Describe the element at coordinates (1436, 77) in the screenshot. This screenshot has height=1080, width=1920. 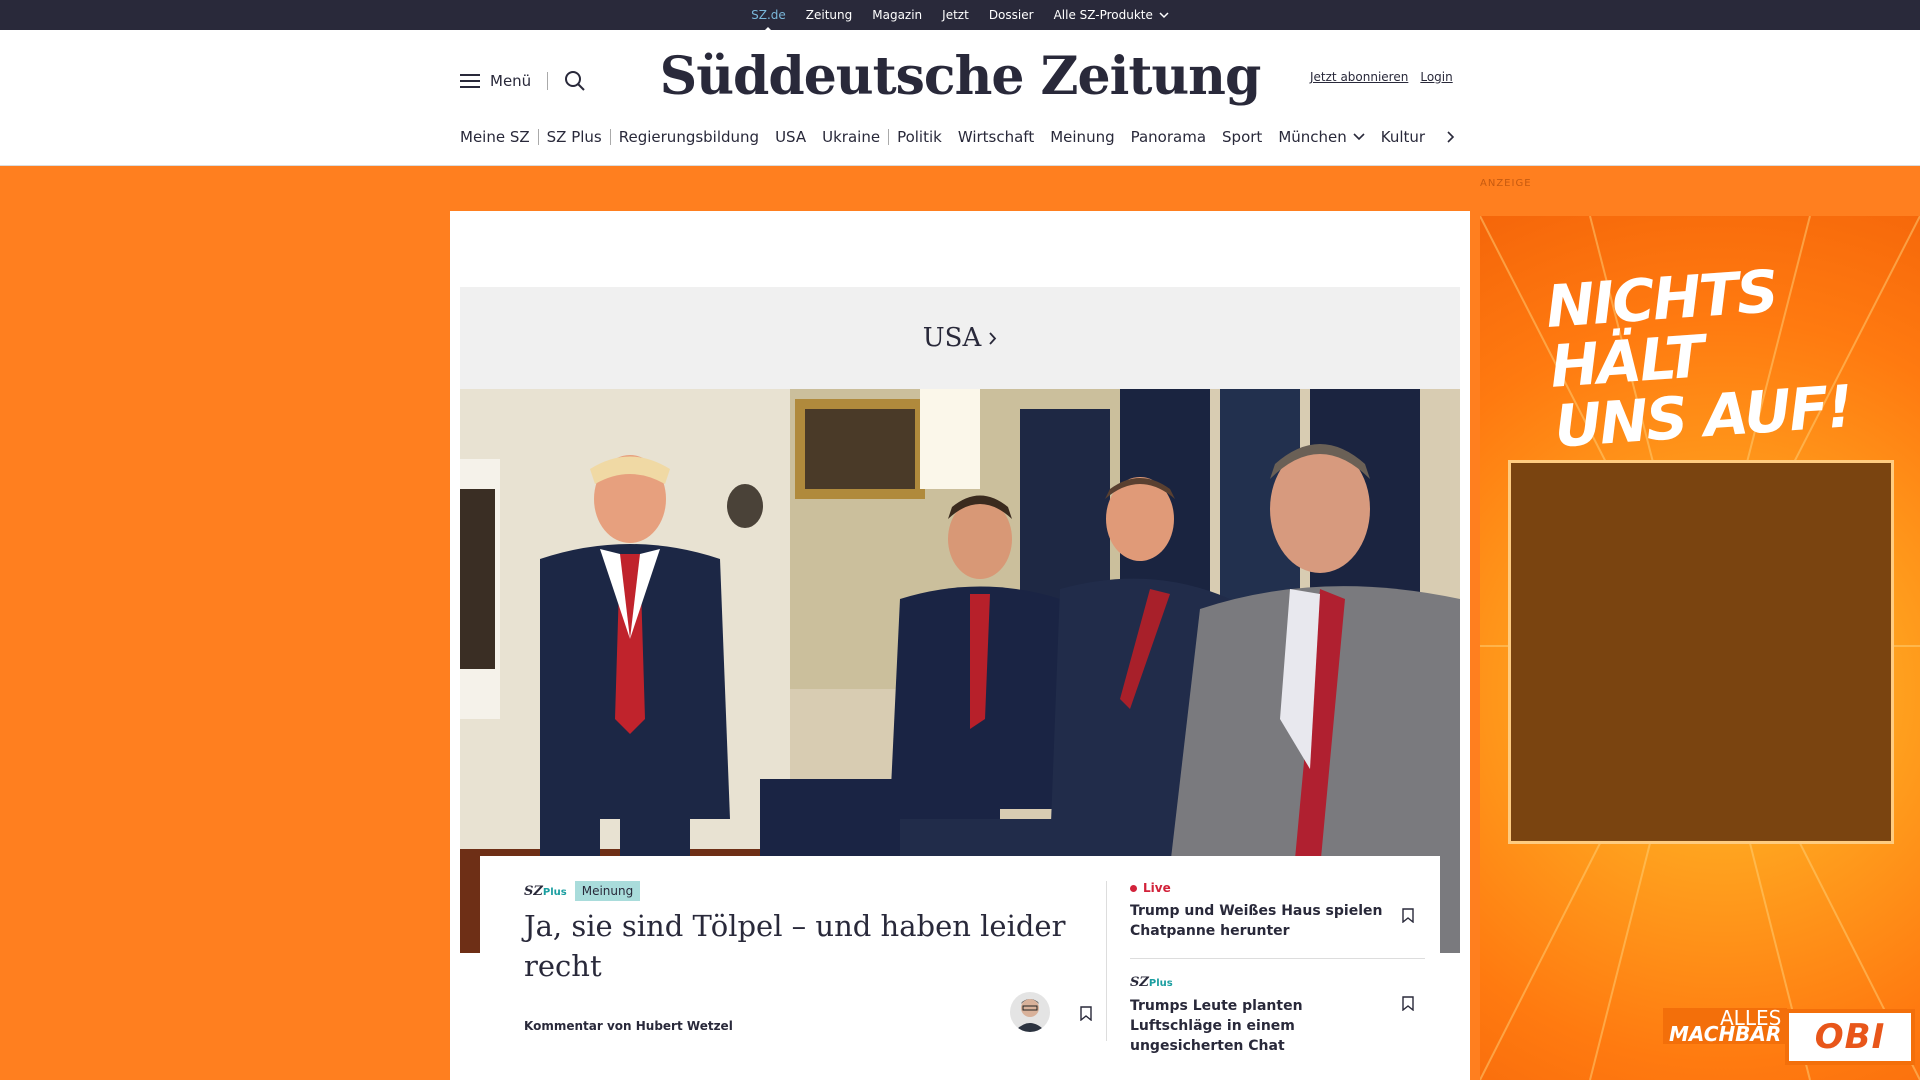
I see `login-link: Login` at that location.